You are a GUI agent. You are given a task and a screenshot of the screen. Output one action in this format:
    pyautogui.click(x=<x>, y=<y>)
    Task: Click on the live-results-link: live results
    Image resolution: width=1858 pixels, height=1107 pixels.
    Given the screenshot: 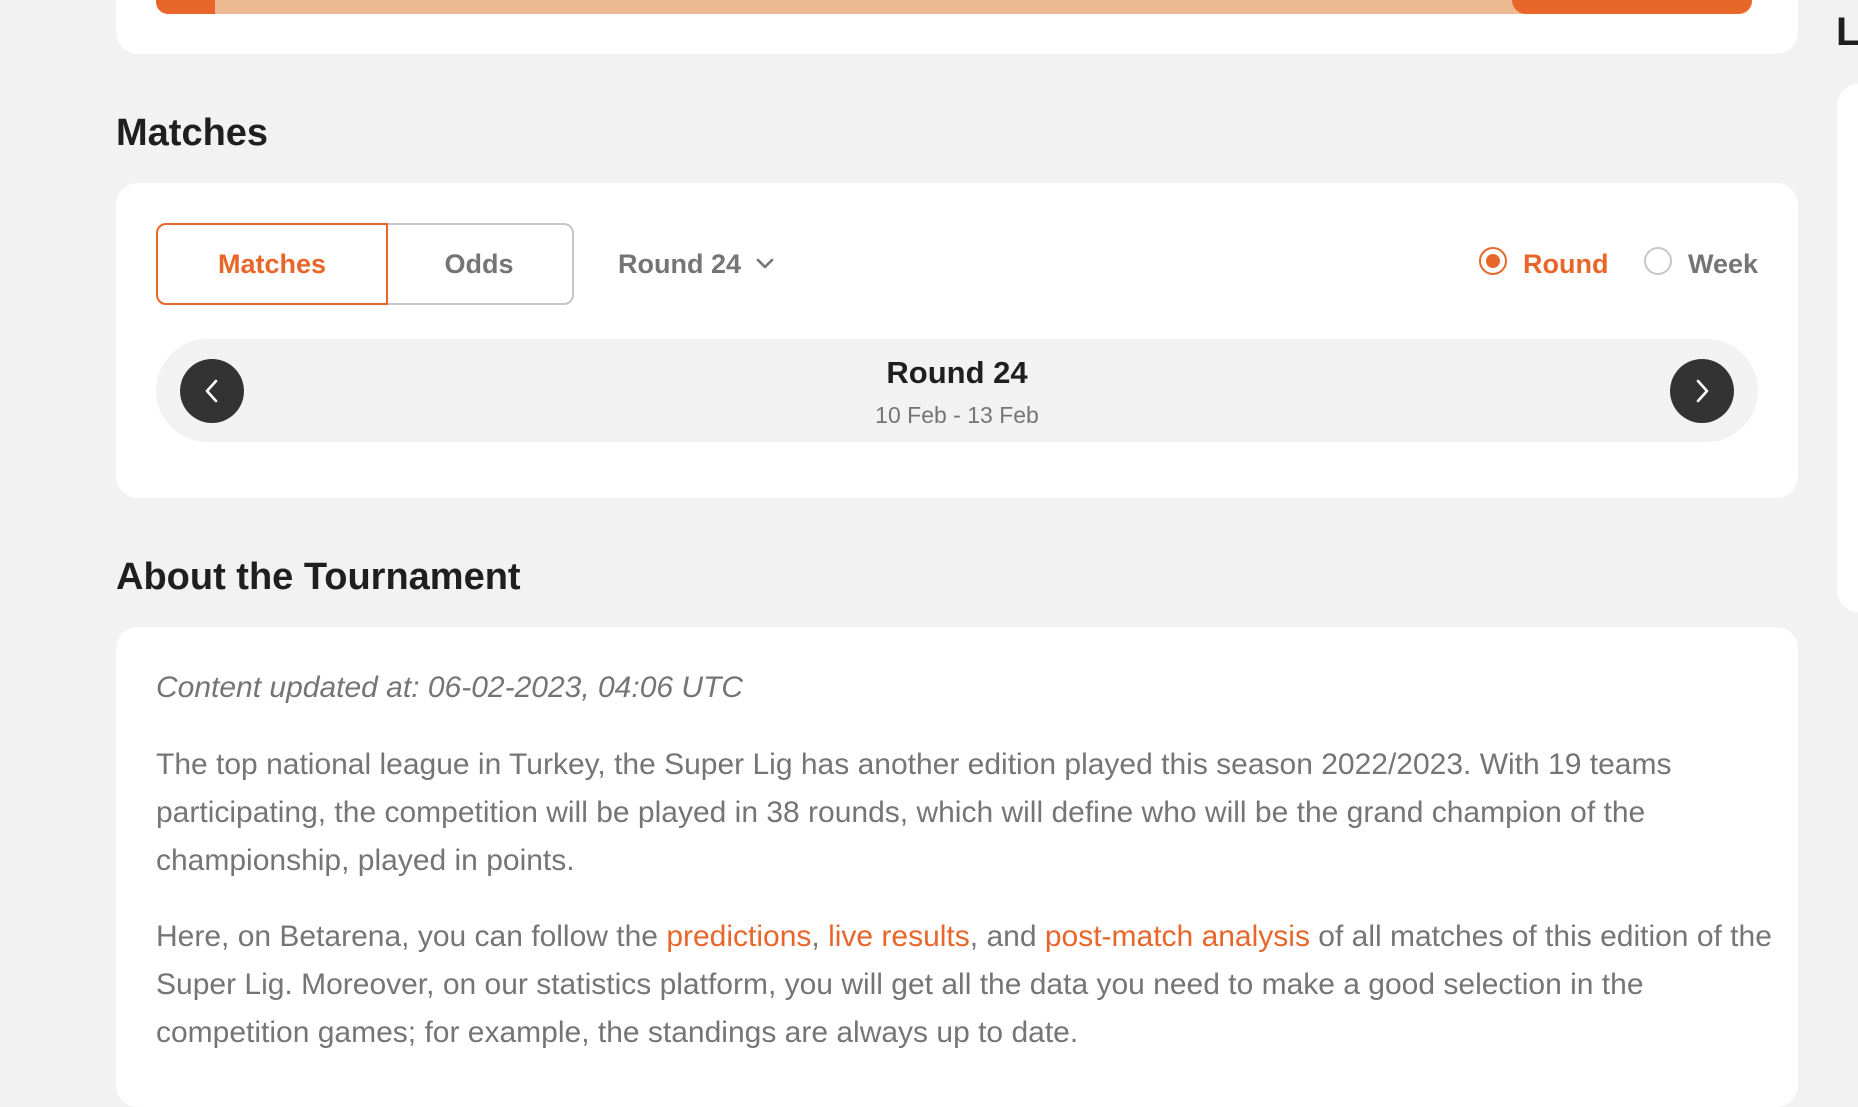 What is the action you would take?
    pyautogui.click(x=899, y=936)
    